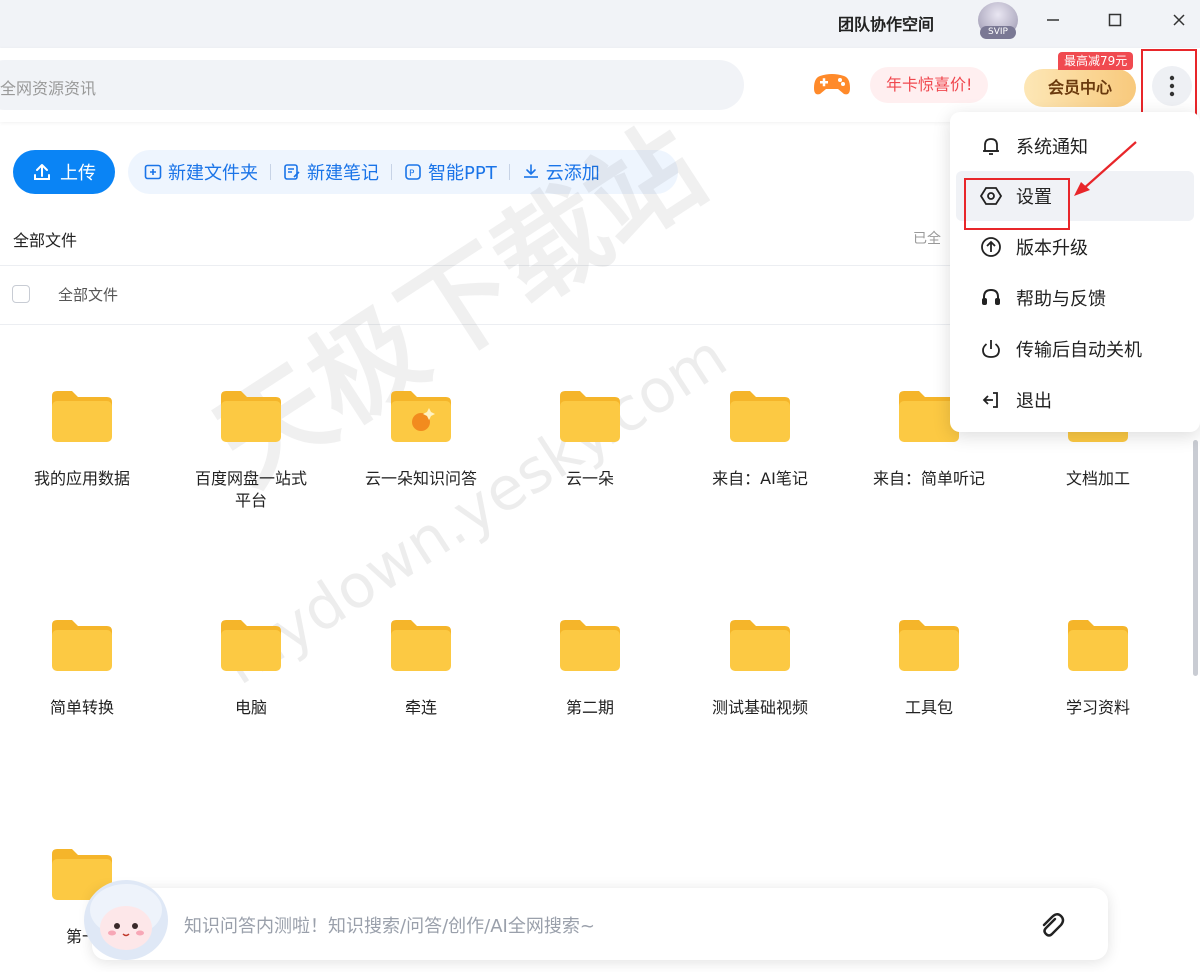  What do you see at coordinates (1169, 83) in the screenshot?
I see `annotation-highlight-more` at bounding box center [1169, 83].